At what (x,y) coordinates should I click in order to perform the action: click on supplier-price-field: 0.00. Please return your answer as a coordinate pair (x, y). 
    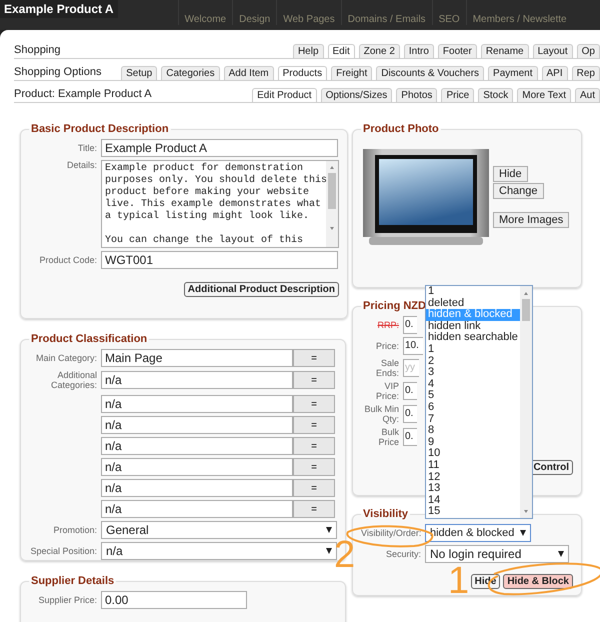
    Looking at the image, I should click on (174, 600).